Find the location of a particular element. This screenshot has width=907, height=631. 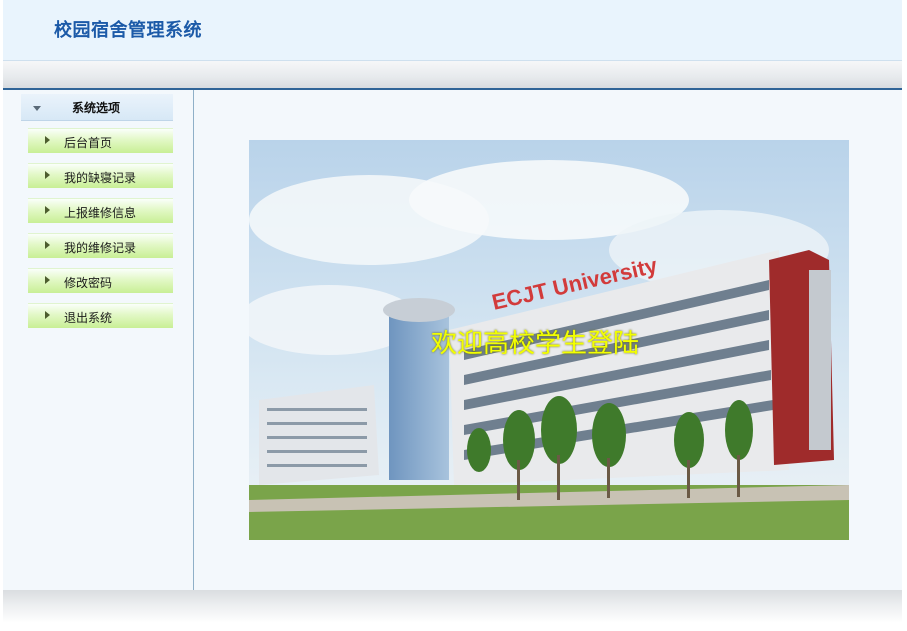

sidebar-item-label: 退出系统 is located at coordinates (88, 318).